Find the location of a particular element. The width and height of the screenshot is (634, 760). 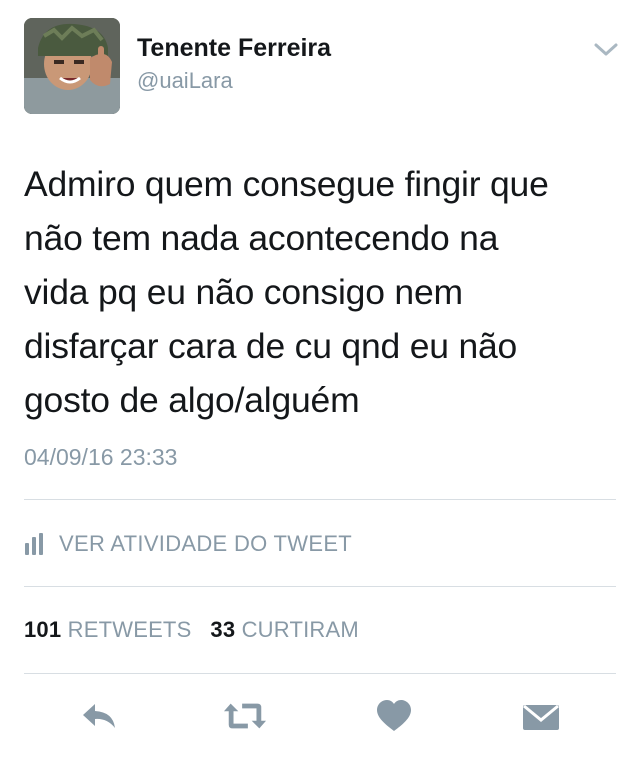

bar-chart-icon is located at coordinates (34, 544).